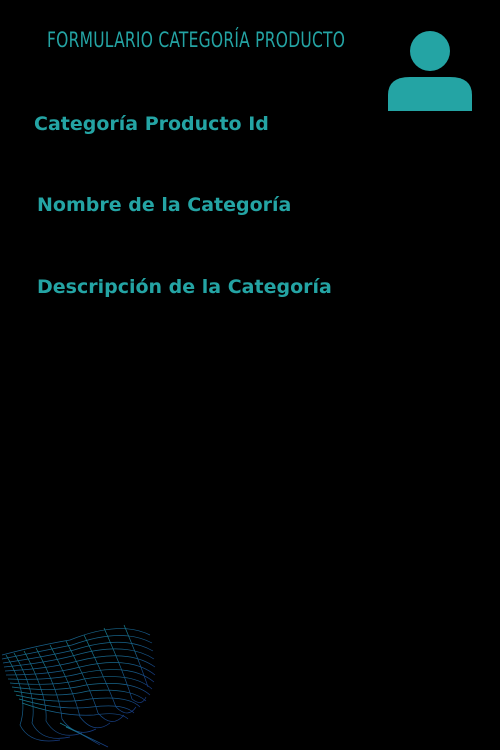 The height and width of the screenshot is (750, 500). What do you see at coordinates (78, 686) in the screenshot?
I see `wave-mesh-decoration` at bounding box center [78, 686].